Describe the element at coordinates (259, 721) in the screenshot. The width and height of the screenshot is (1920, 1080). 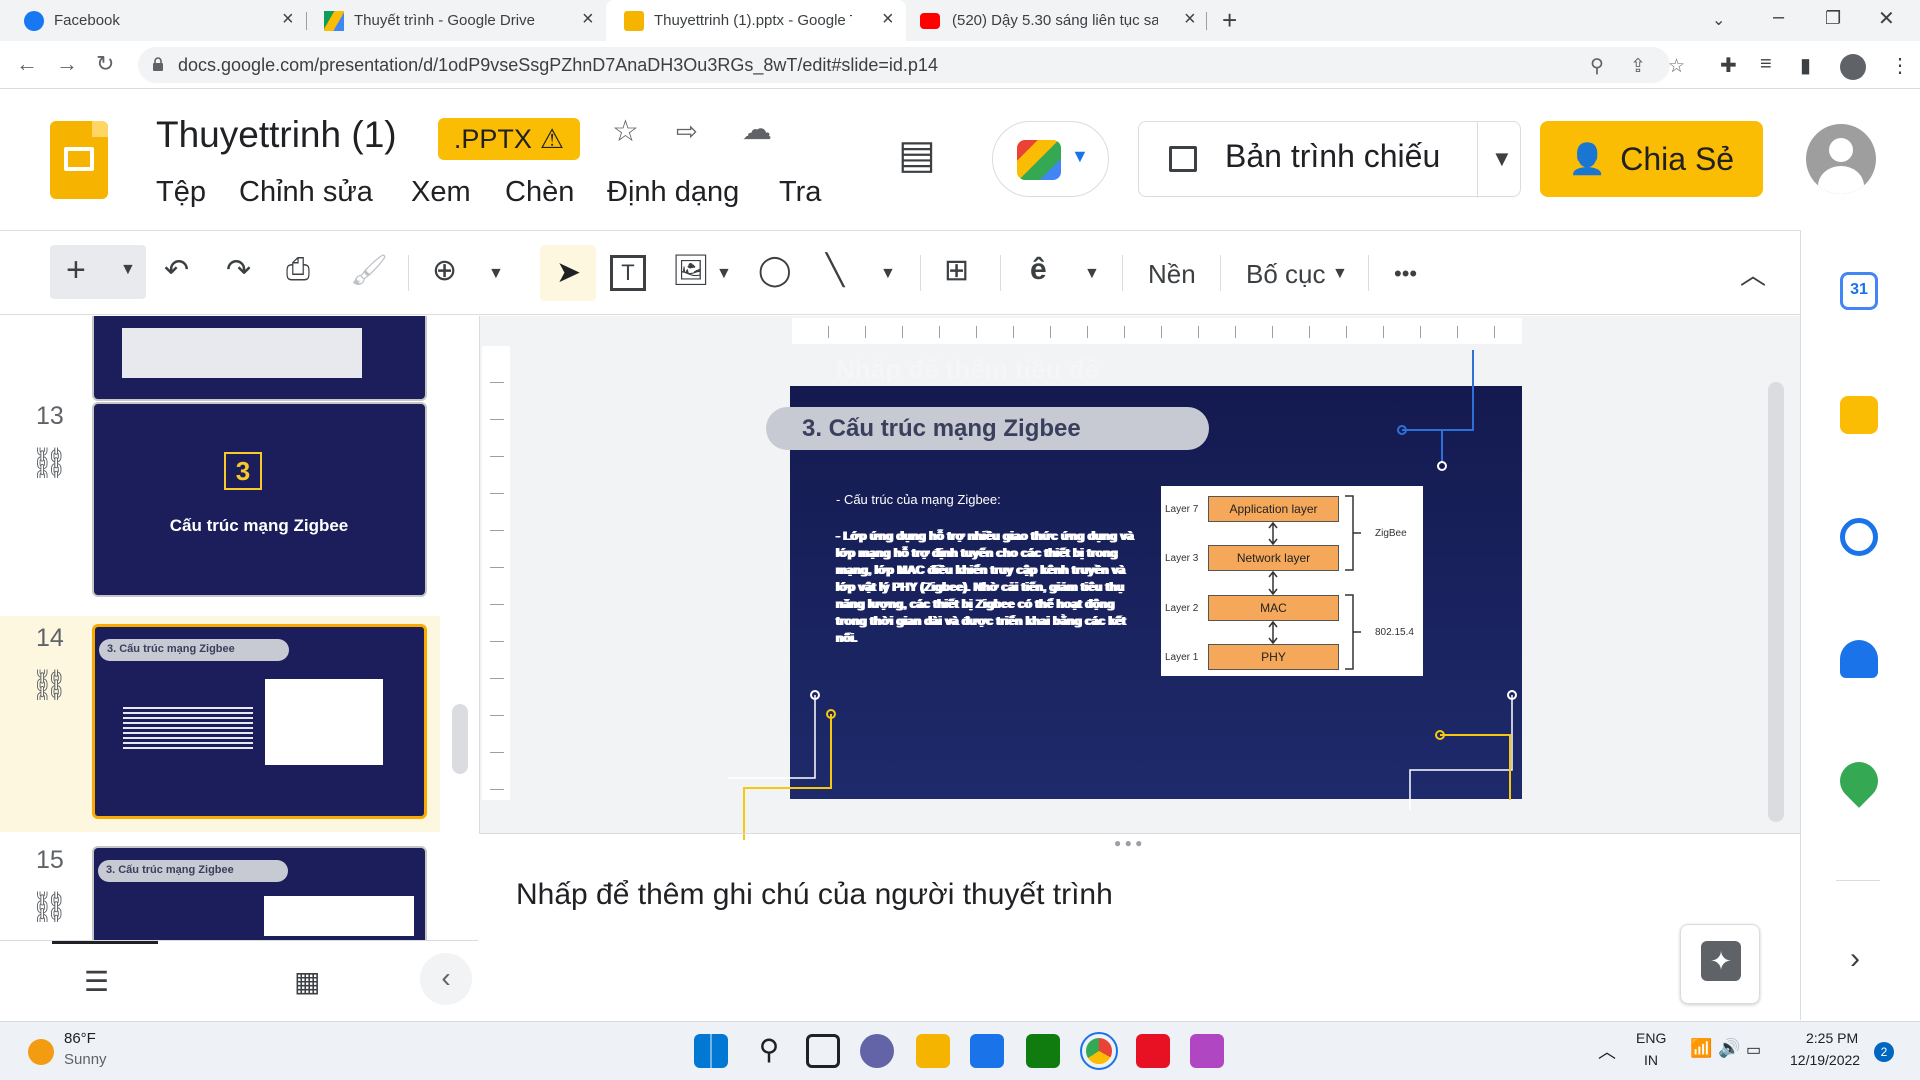
I see `slide-thumbnail-14: 3. Cấu trúc mạng Zigbee` at that location.